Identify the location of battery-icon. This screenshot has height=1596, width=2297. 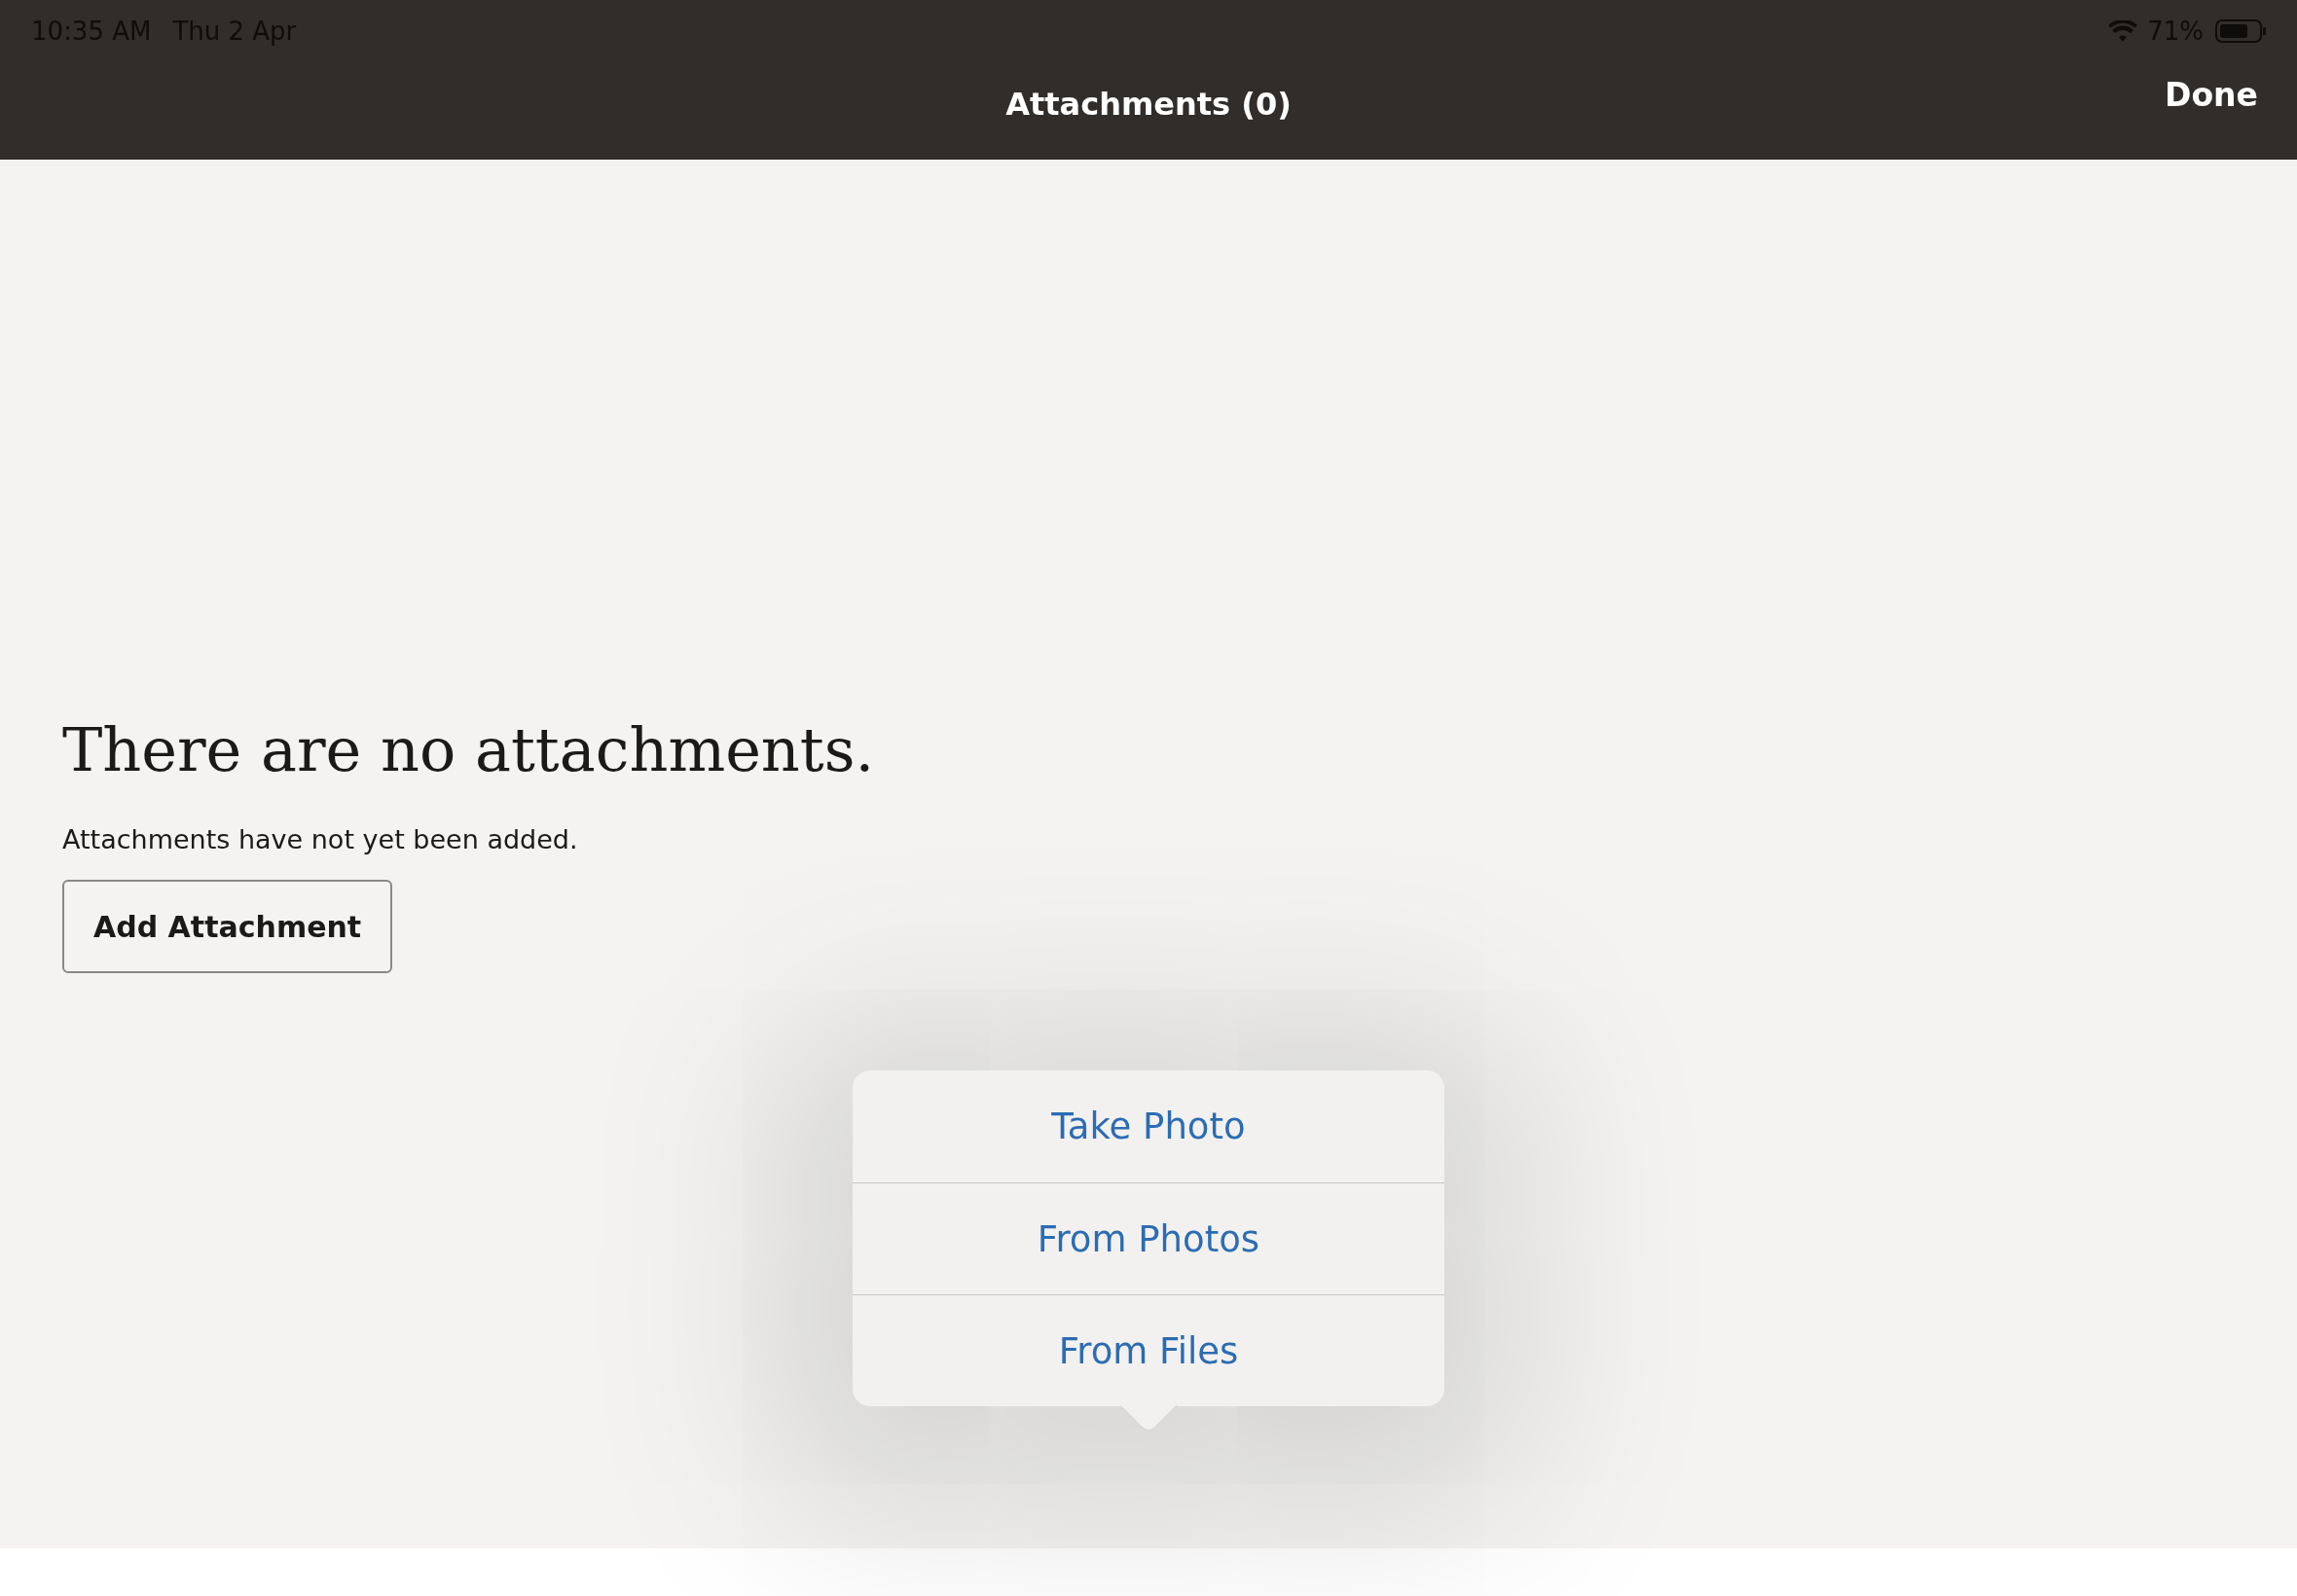
(2241, 31).